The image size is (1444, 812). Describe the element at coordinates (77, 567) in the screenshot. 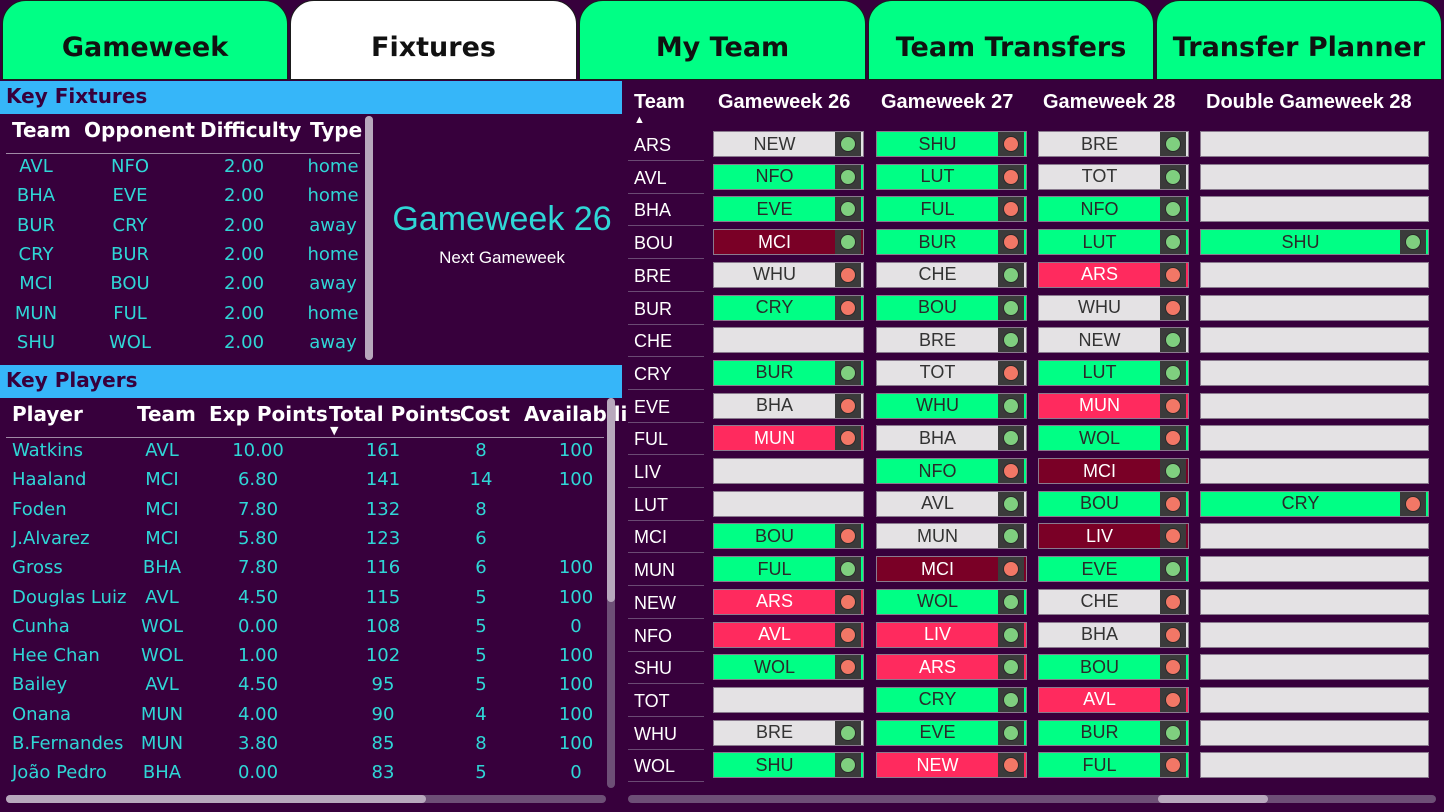

I see `player-name: Gross` at that location.